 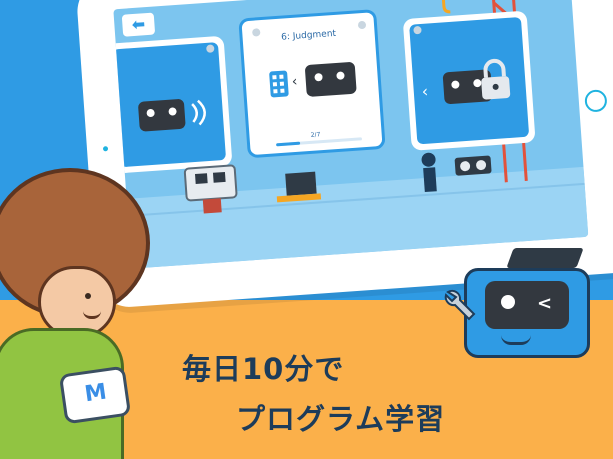 What do you see at coordinates (279, 84) in the screenshot?
I see `grid-bot-icon` at bounding box center [279, 84].